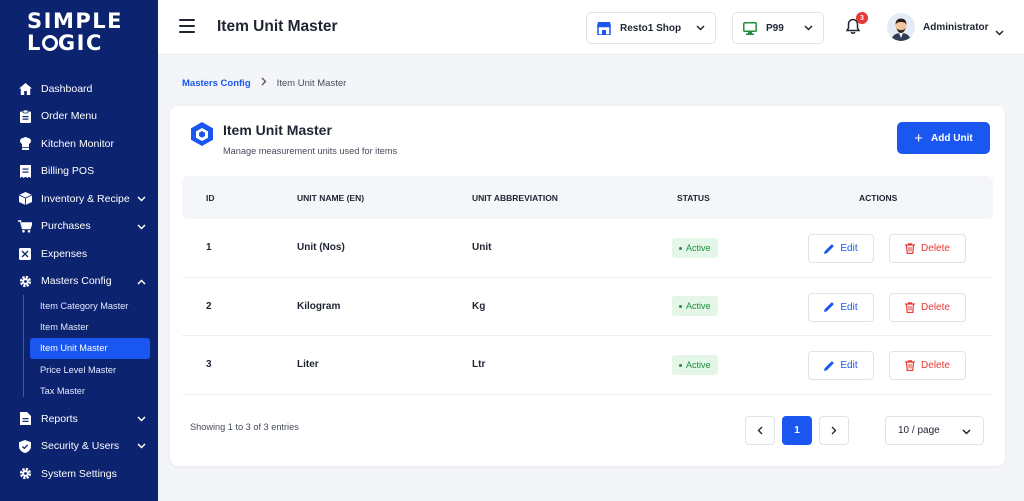 This screenshot has height=501, width=1024. Describe the element at coordinates (604, 28) in the screenshot. I see `store-icon` at that location.